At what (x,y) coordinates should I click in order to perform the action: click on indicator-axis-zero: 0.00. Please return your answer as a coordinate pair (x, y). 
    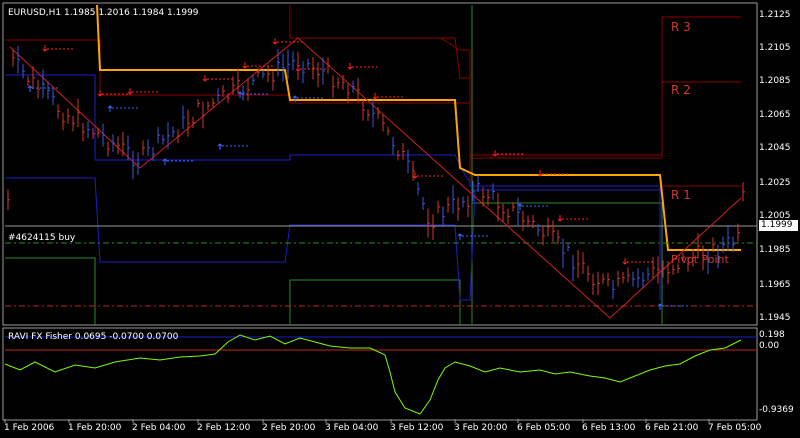
    Looking at the image, I should click on (769, 346).